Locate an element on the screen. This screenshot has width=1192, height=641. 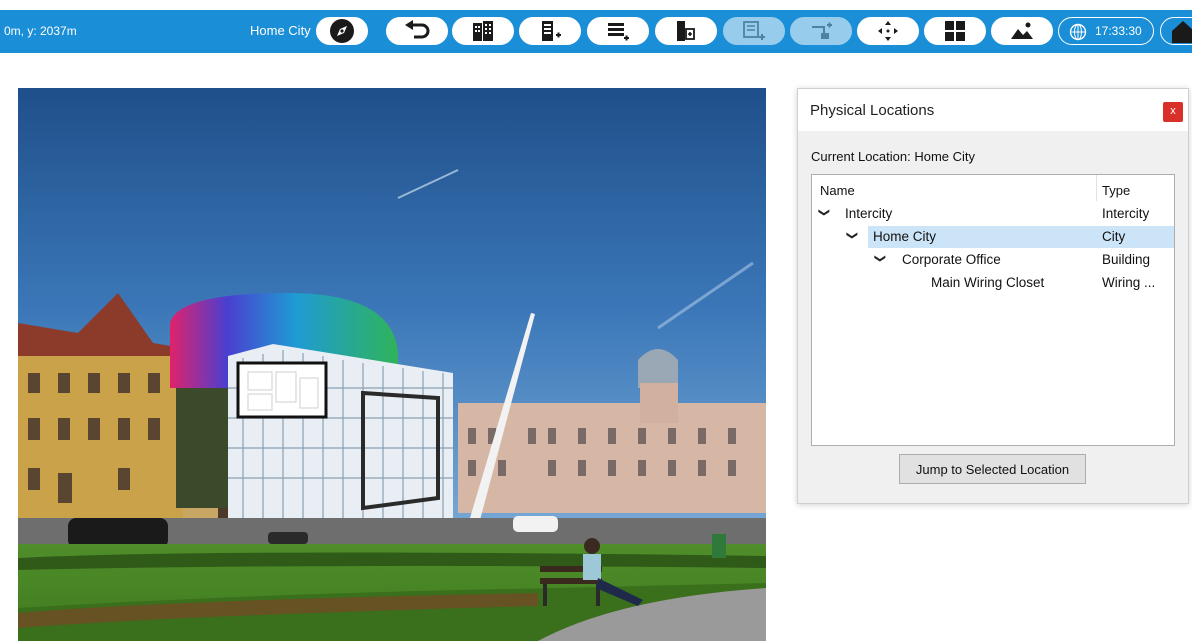
clock-button: 17:33:30 is located at coordinates (1106, 31).